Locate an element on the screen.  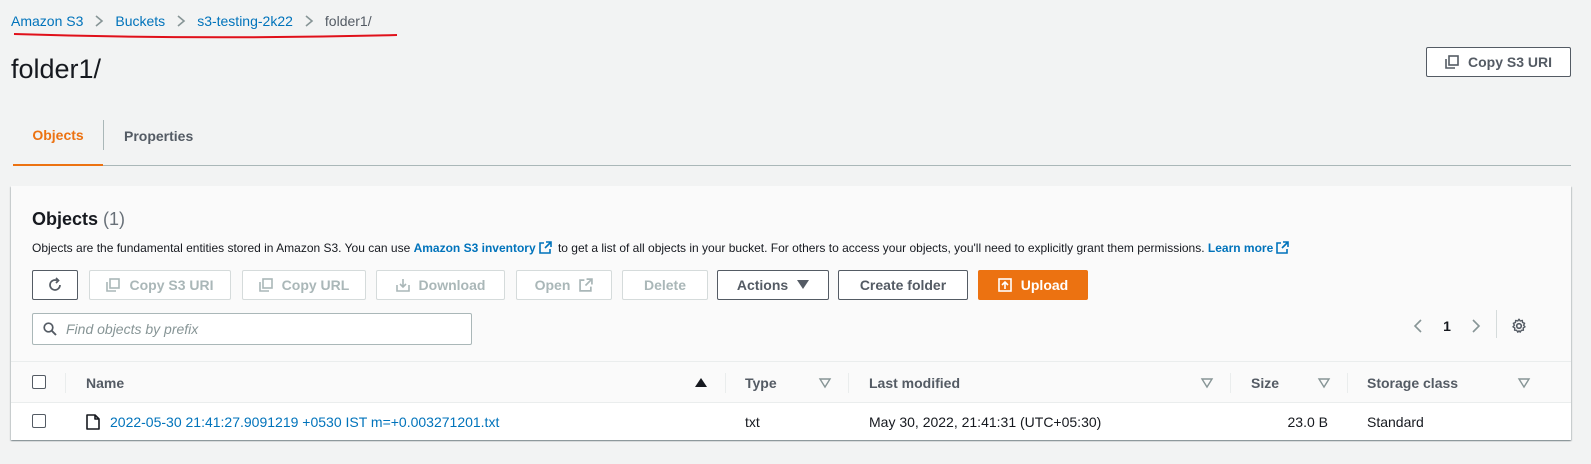
actions-label: Actions is located at coordinates (762, 285).